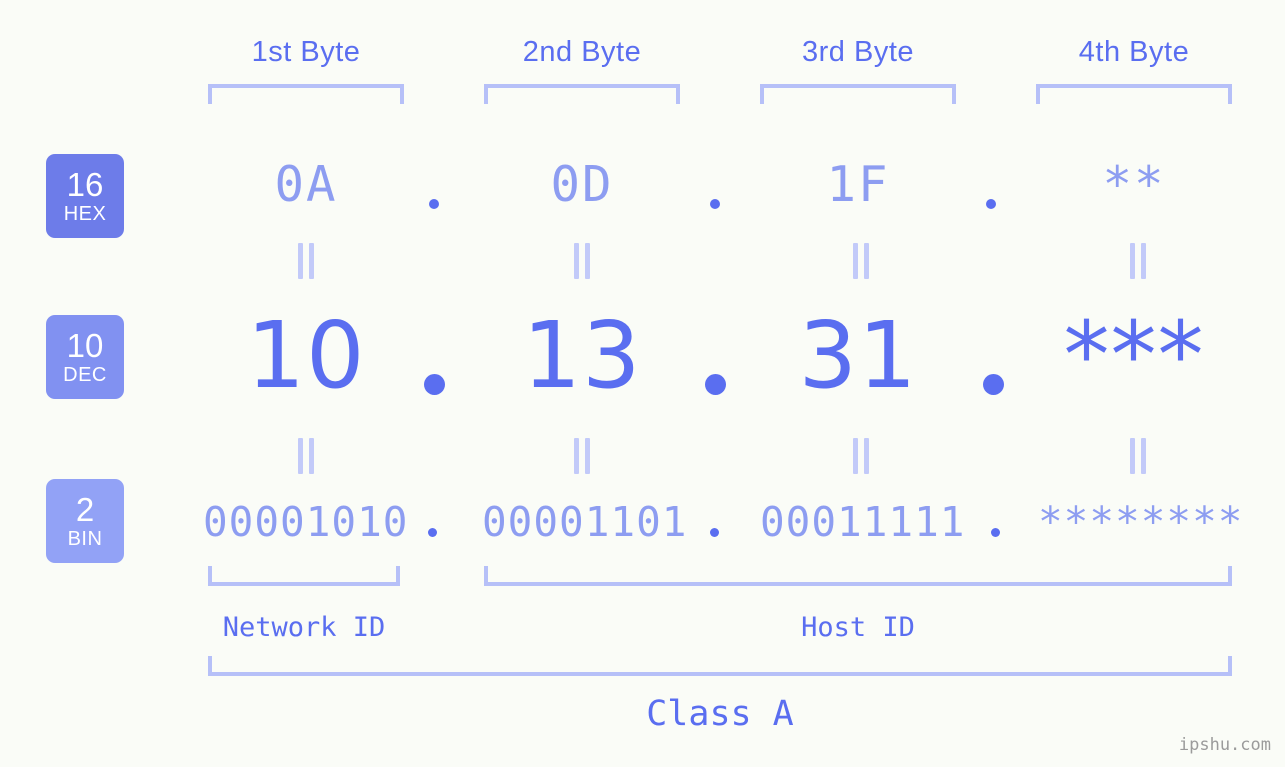 This screenshot has height=767, width=1285. I want to click on site-watermark: ipshu.com, so click(1224, 745).